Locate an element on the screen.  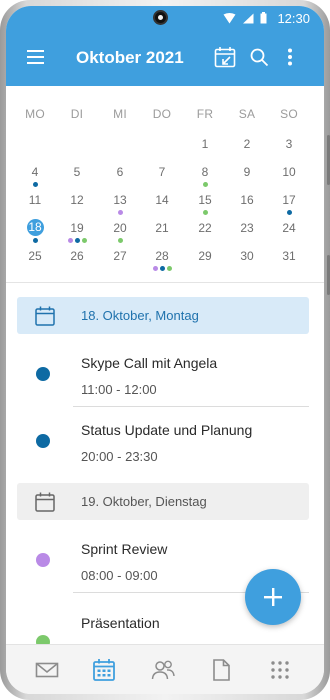
weekday-text: SO is located at coordinates (289, 114).